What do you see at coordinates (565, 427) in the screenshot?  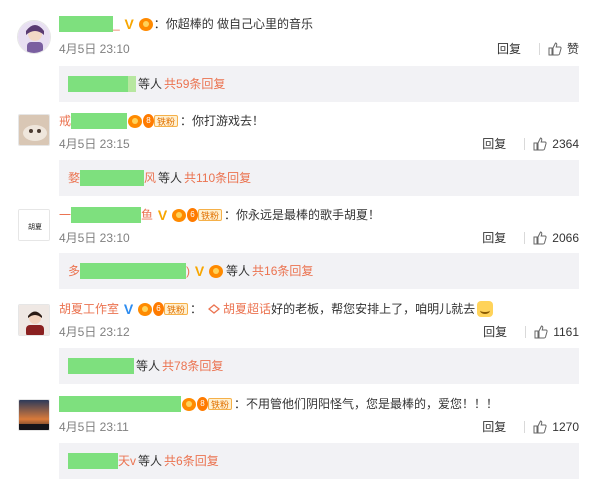 I see `like-count: 1270` at bounding box center [565, 427].